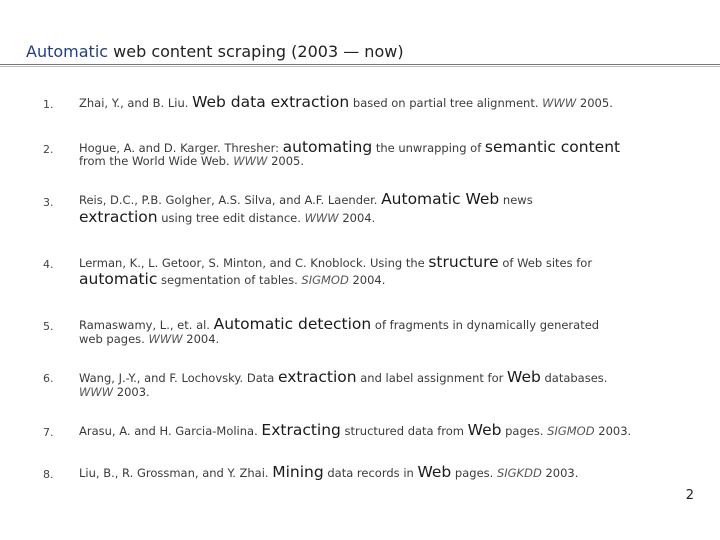  Describe the element at coordinates (48, 378) in the screenshot. I see `reference-number: 6.` at that location.